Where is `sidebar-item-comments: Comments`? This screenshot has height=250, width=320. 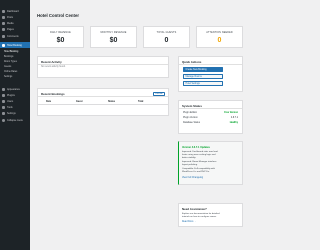 sidebar-item-comments: Comments is located at coordinates (15, 36).